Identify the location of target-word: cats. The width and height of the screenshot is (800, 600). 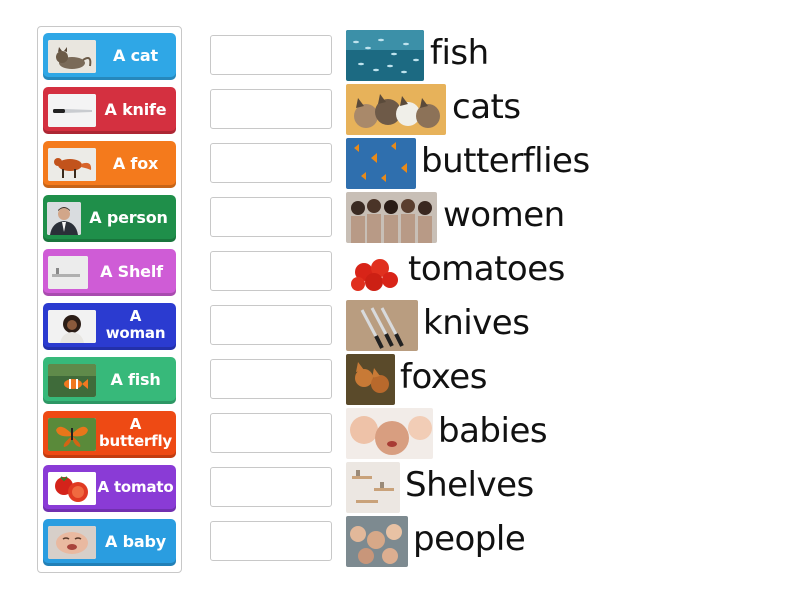
(486, 107).